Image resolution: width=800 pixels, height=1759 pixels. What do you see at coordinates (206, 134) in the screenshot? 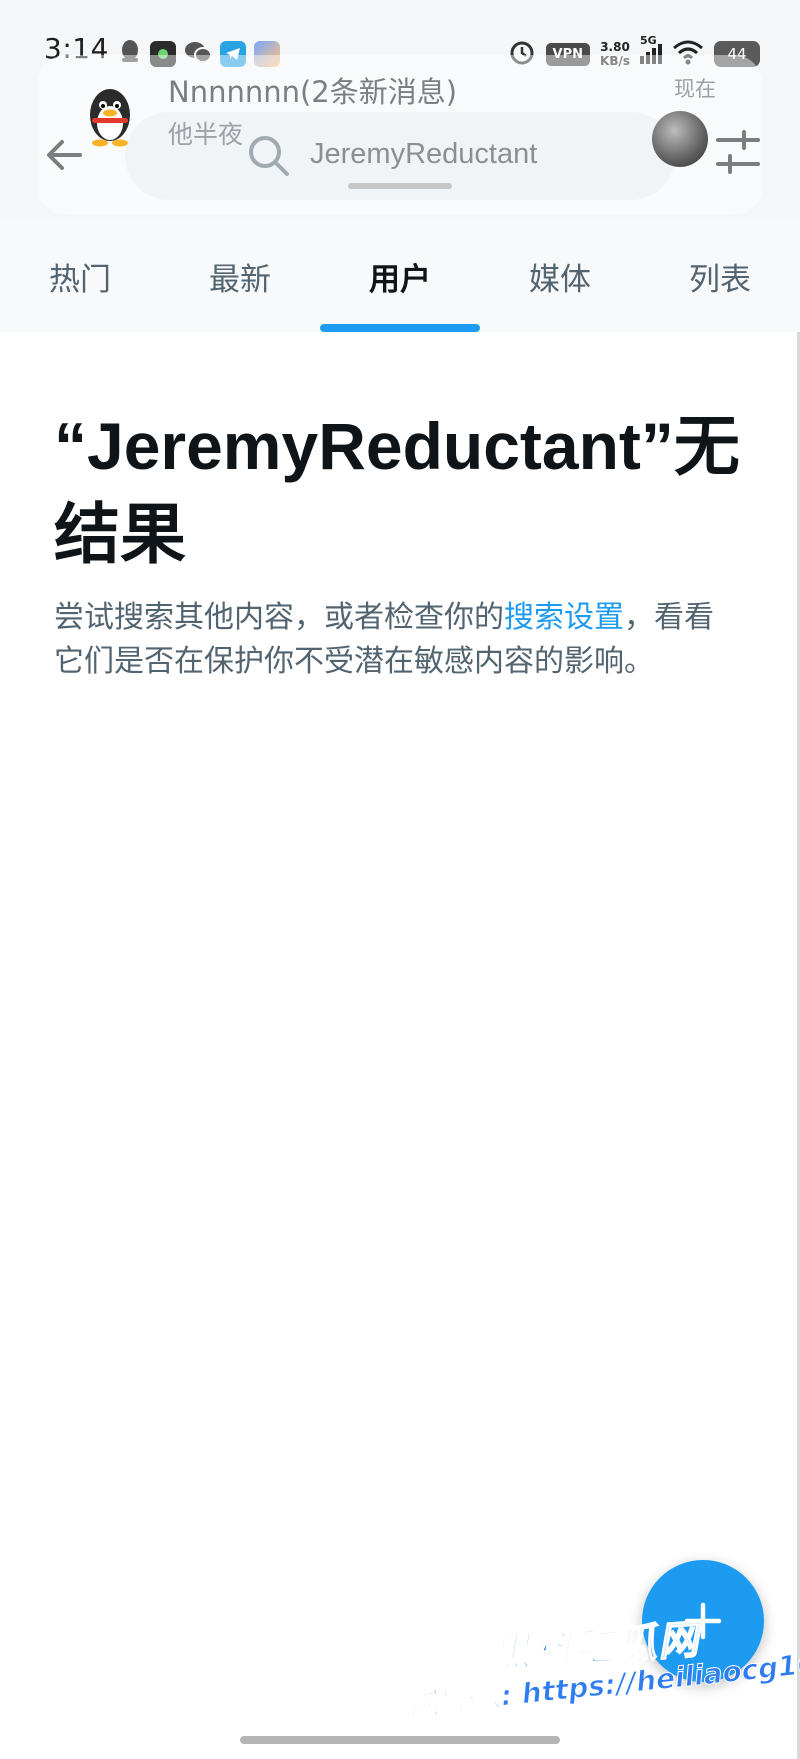
I see `notification-body: 他半夜` at bounding box center [206, 134].